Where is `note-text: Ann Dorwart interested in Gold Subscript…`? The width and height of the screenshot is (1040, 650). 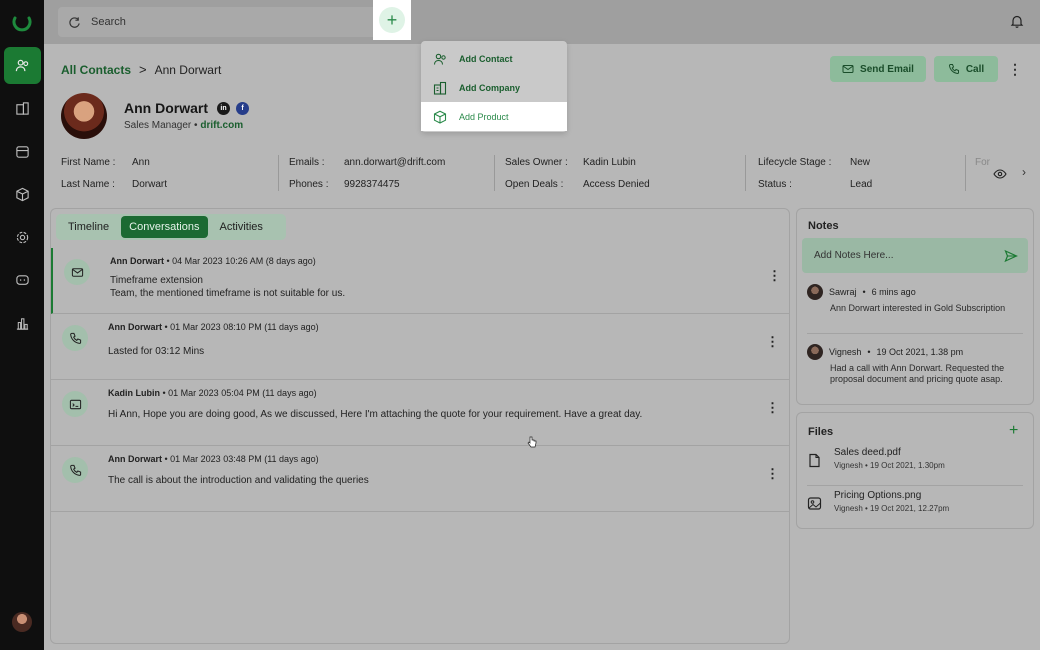 note-text: Ann Dorwart interested in Gold Subscript… is located at coordinates (918, 308).